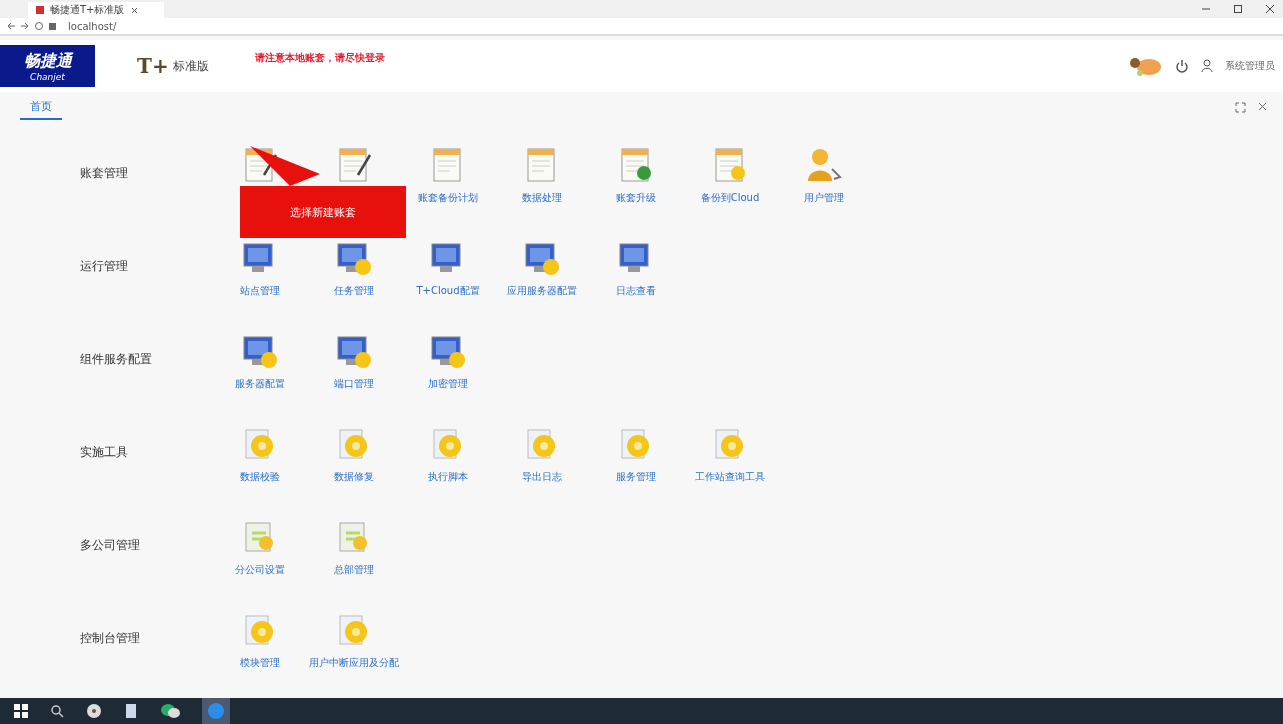 The height and width of the screenshot is (724, 1283). What do you see at coordinates (260, 662) in the screenshot?
I see `item-link: 模块管理` at bounding box center [260, 662].